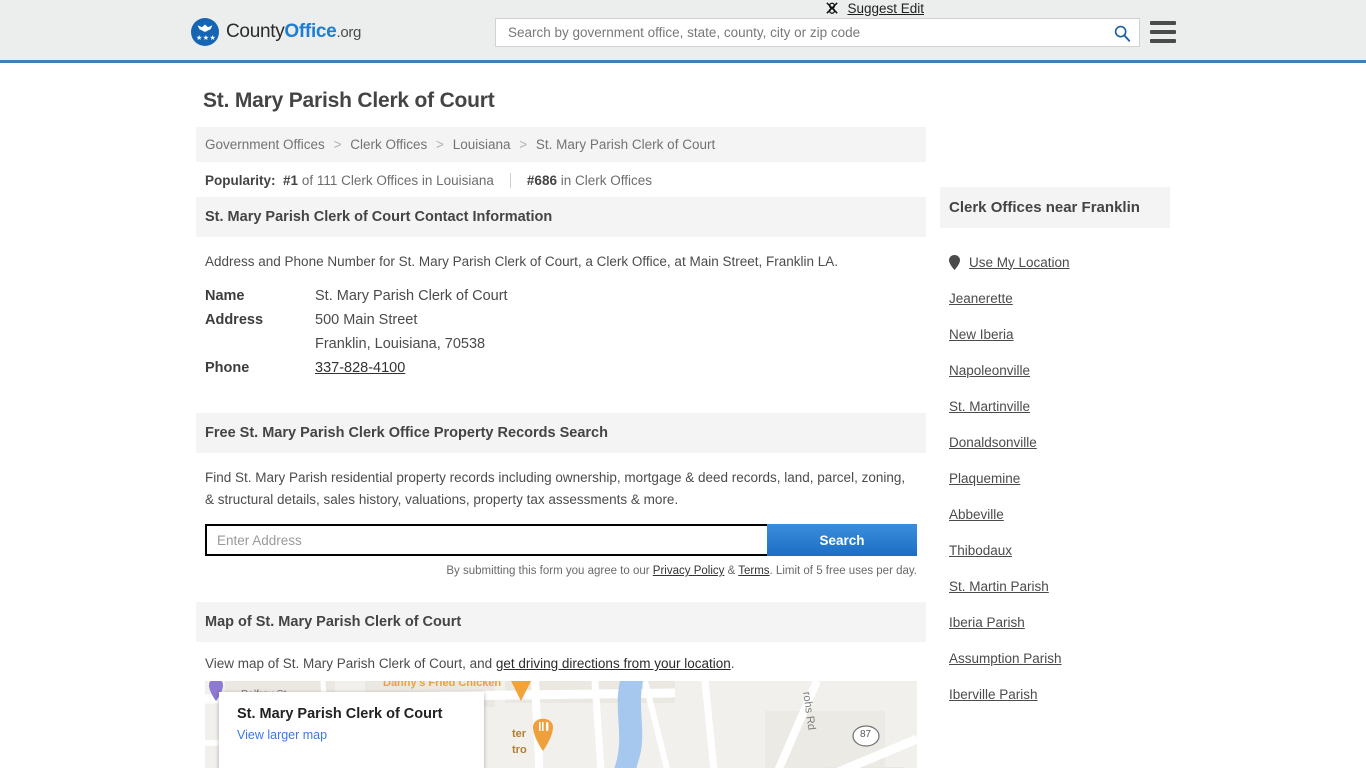 This screenshot has height=768, width=1366. I want to click on map-poi-label-tro: tro, so click(519, 750).